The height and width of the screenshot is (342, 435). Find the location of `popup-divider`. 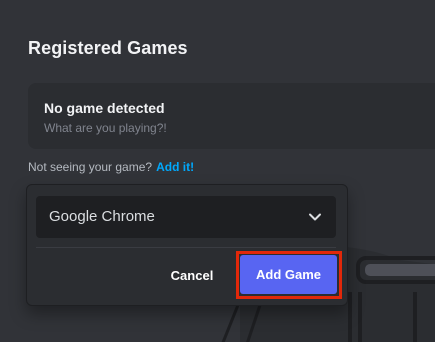

popup-divider is located at coordinates (186, 247).